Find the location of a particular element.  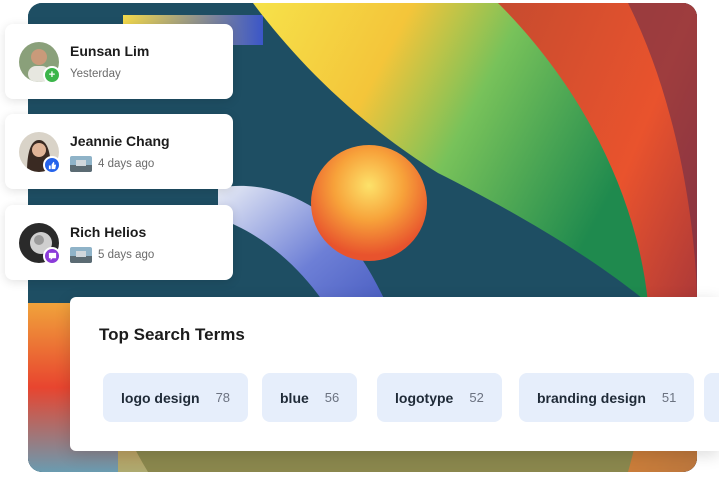

notification-meta: 4 days ago is located at coordinates (112, 164).